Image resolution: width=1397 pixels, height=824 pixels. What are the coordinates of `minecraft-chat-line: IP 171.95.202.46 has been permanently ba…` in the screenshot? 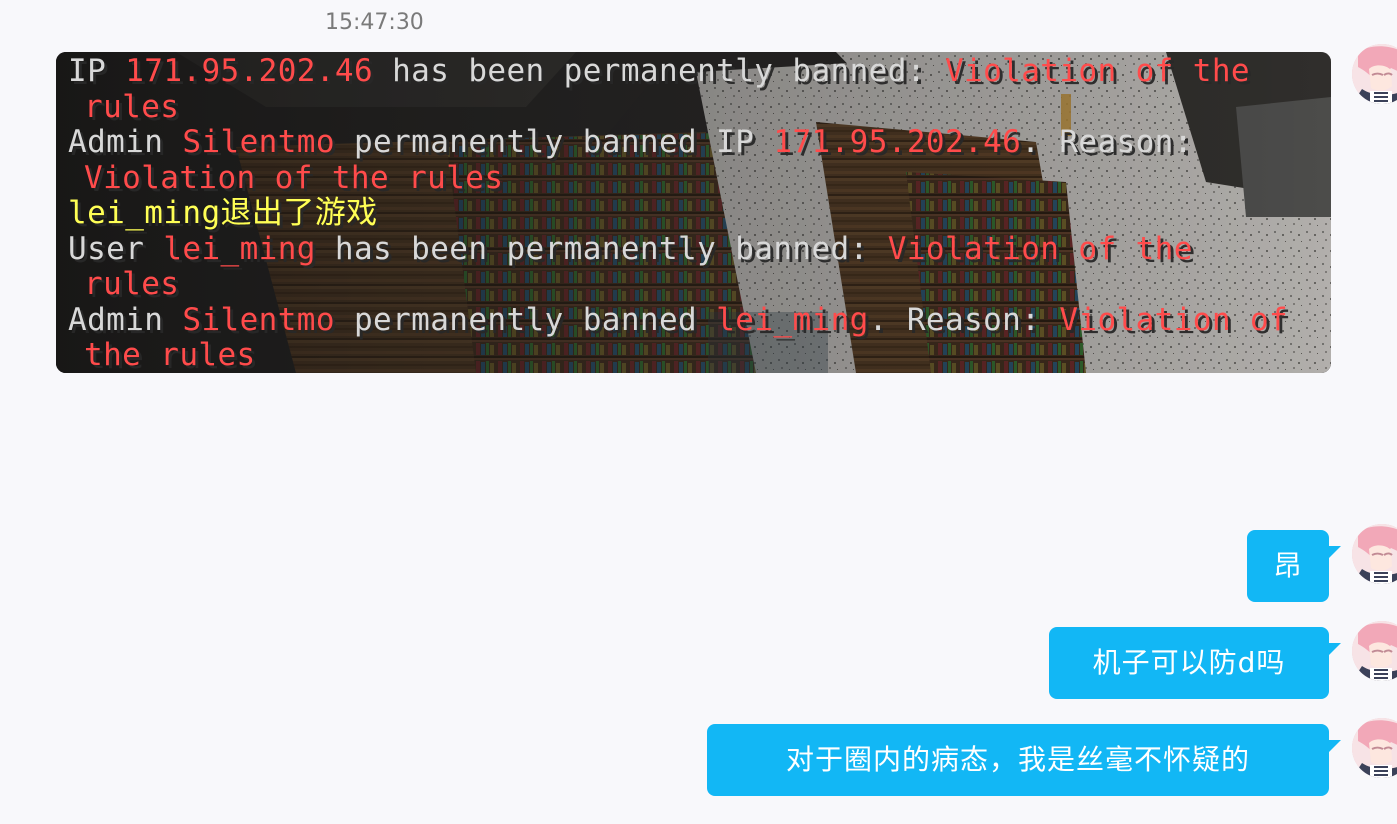 It's located at (697, 71).